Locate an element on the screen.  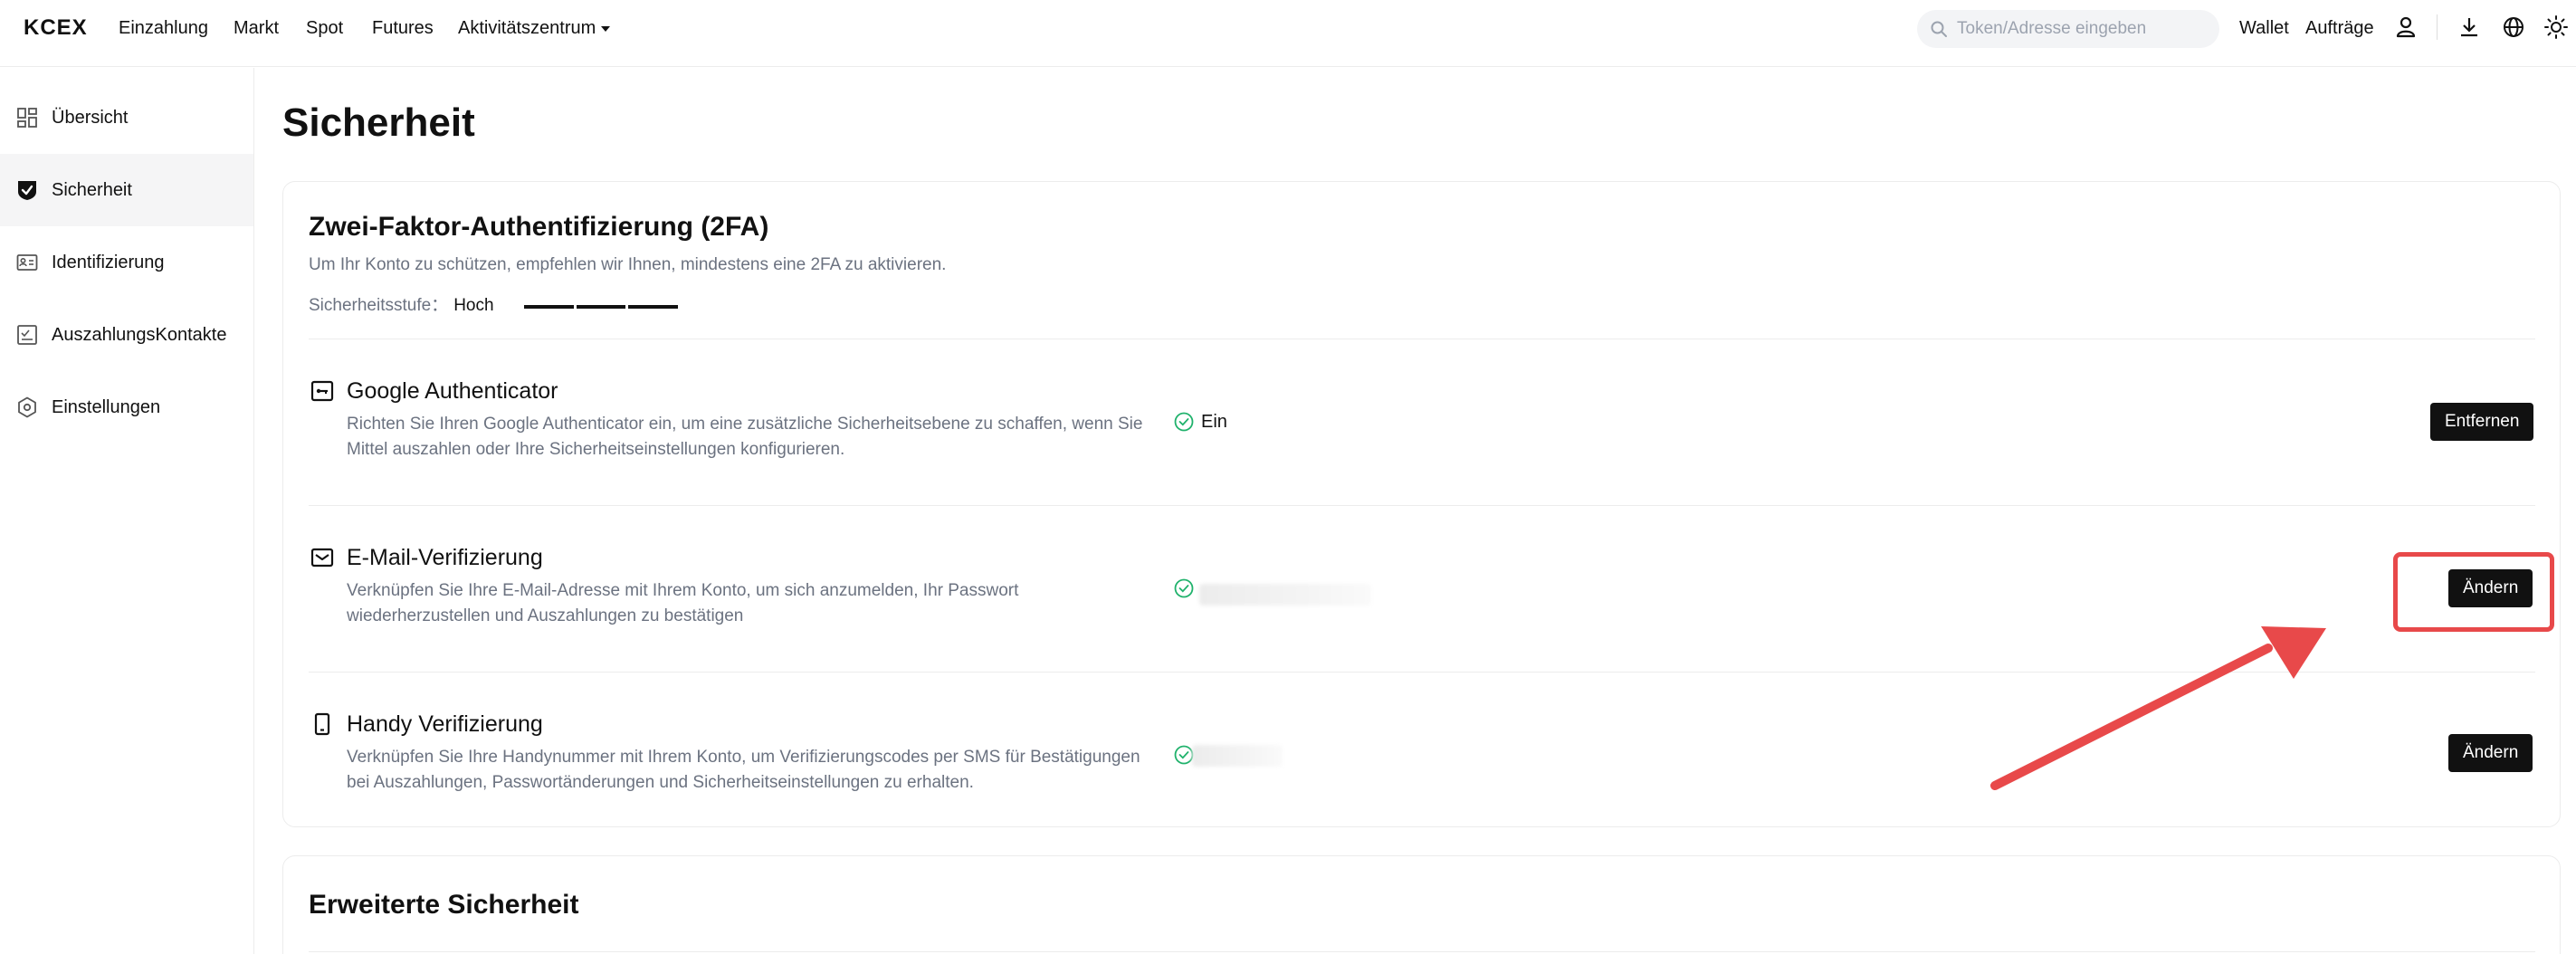
change-phone-button: Ändern is located at coordinates (2490, 753).